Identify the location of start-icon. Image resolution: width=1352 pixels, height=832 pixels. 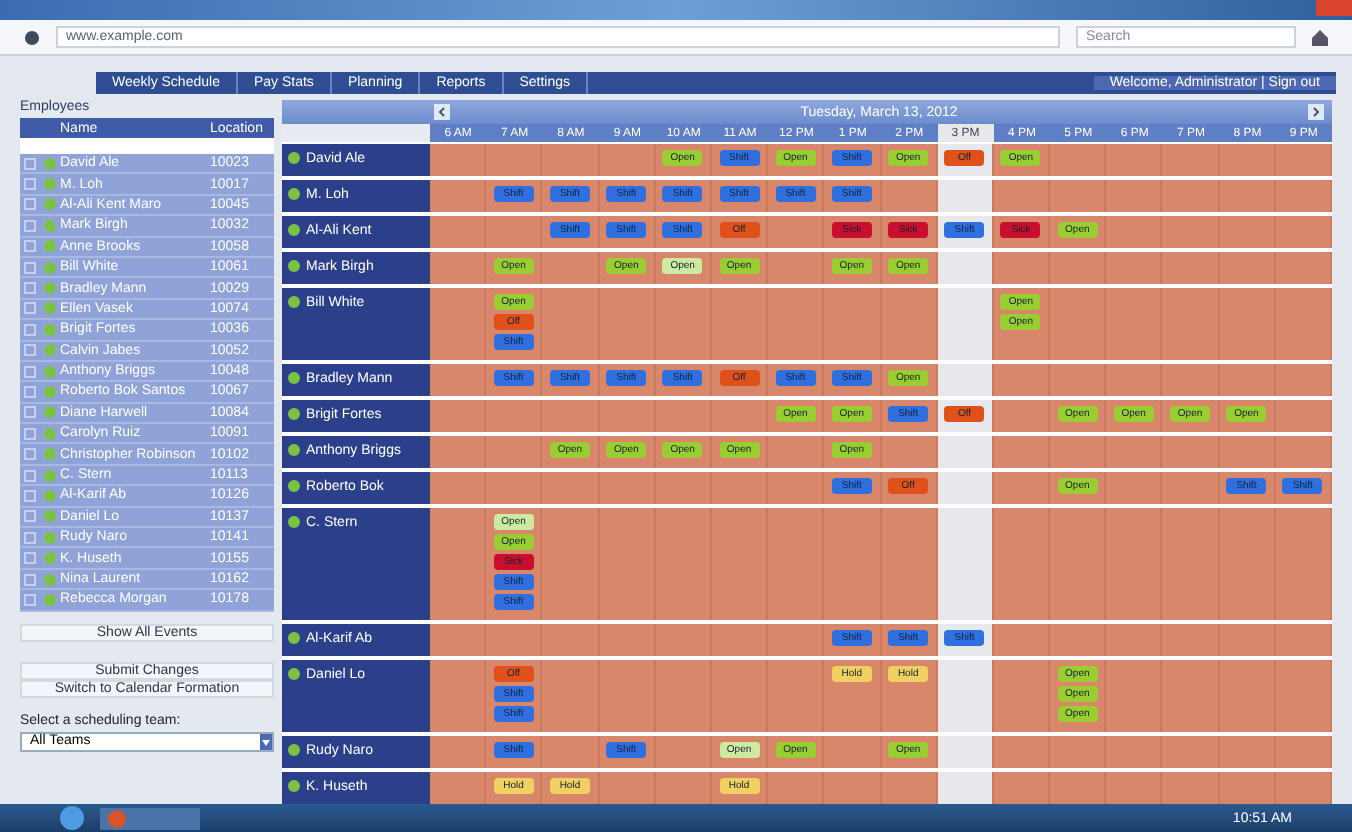
(72, 818).